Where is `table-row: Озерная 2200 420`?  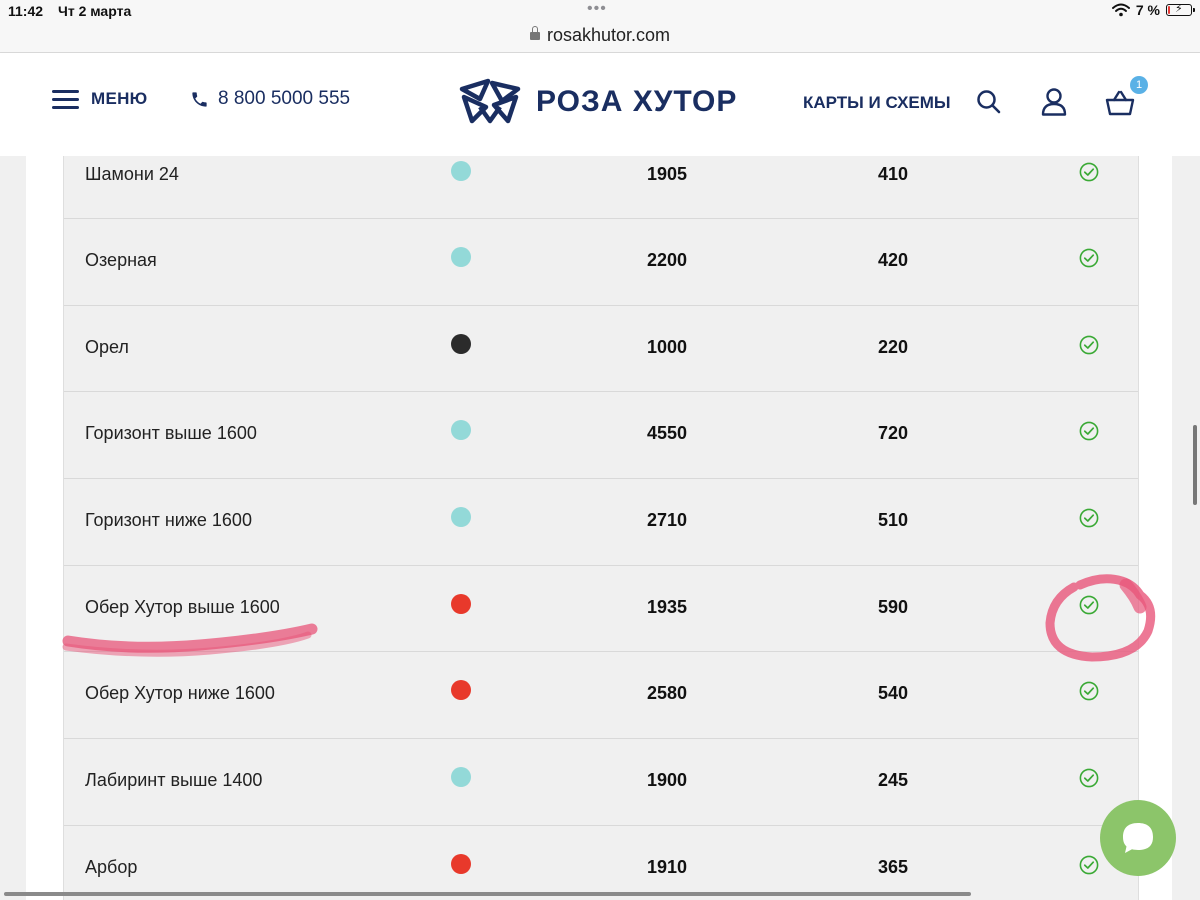 table-row: Озерная 2200 420 is located at coordinates (601, 262).